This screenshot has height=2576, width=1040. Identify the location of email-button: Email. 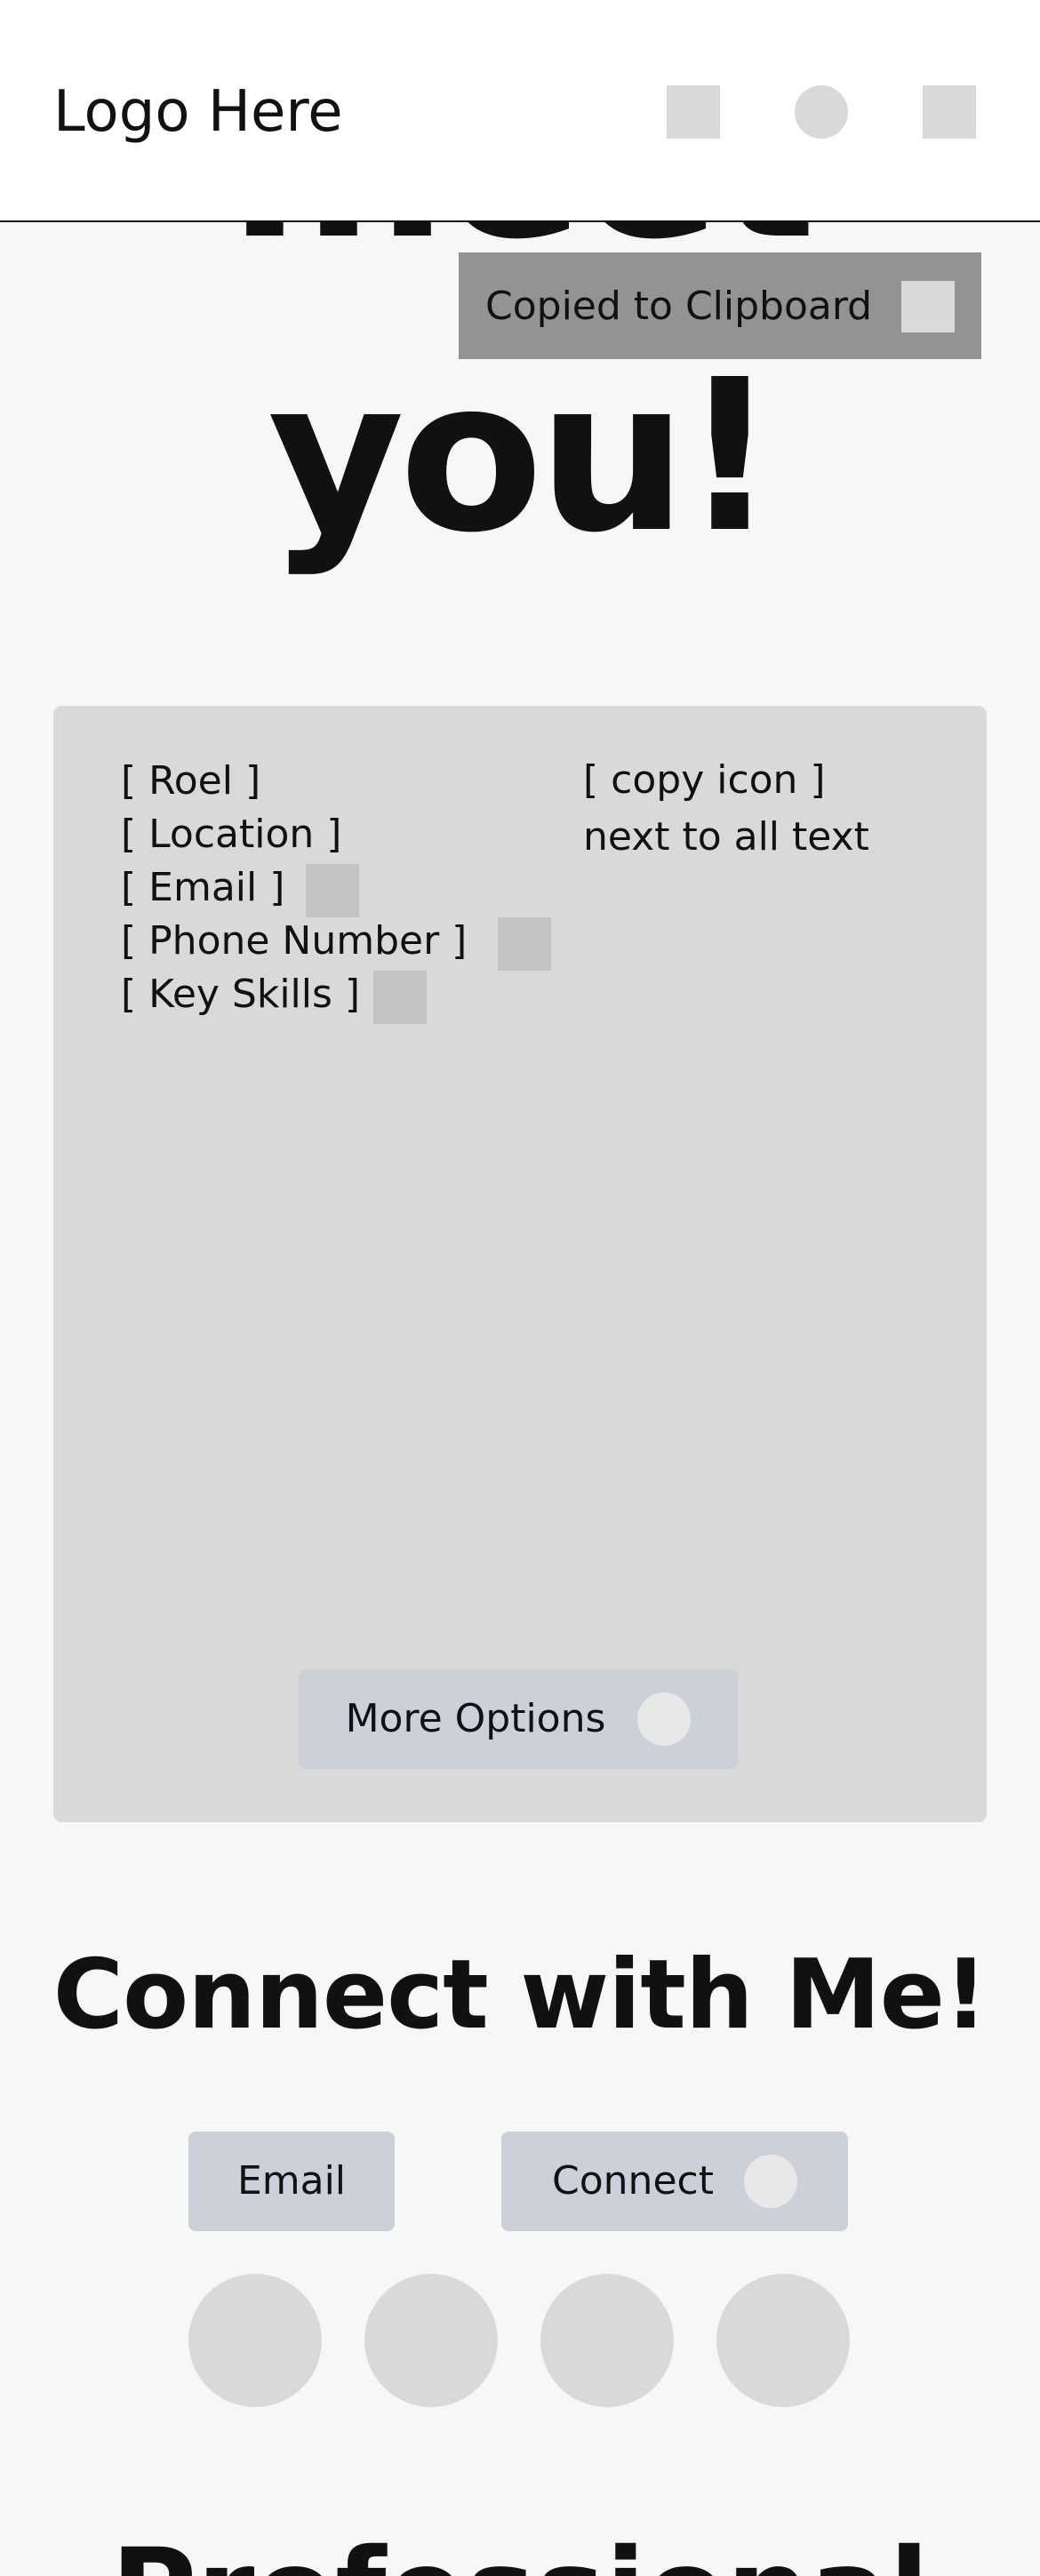
(291, 2181).